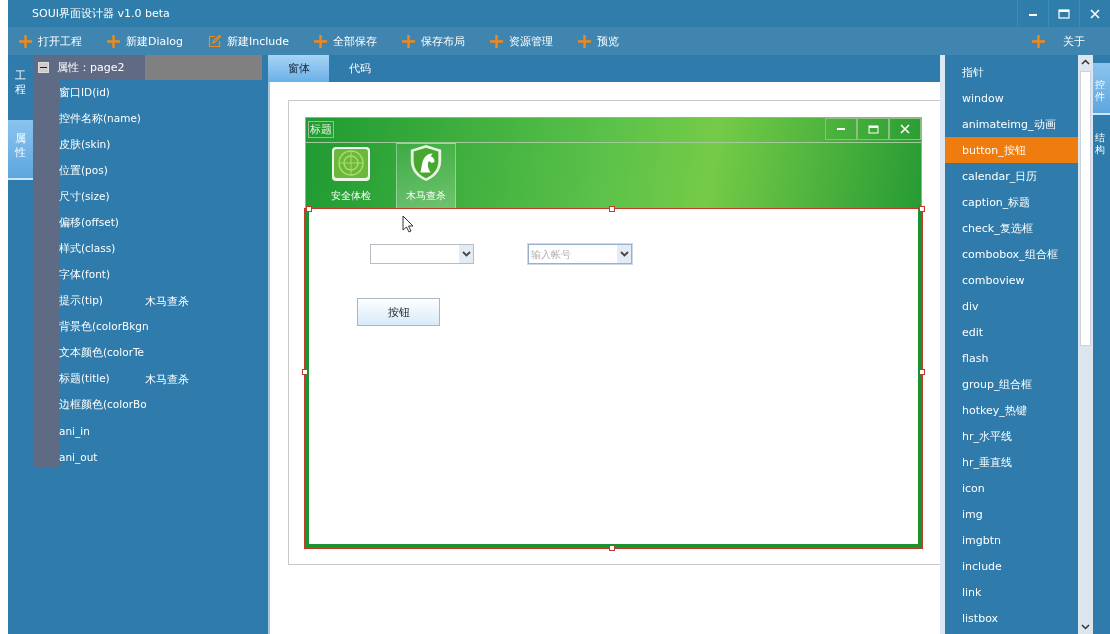  I want to click on toolbar-button: 打开工程, so click(50, 41).